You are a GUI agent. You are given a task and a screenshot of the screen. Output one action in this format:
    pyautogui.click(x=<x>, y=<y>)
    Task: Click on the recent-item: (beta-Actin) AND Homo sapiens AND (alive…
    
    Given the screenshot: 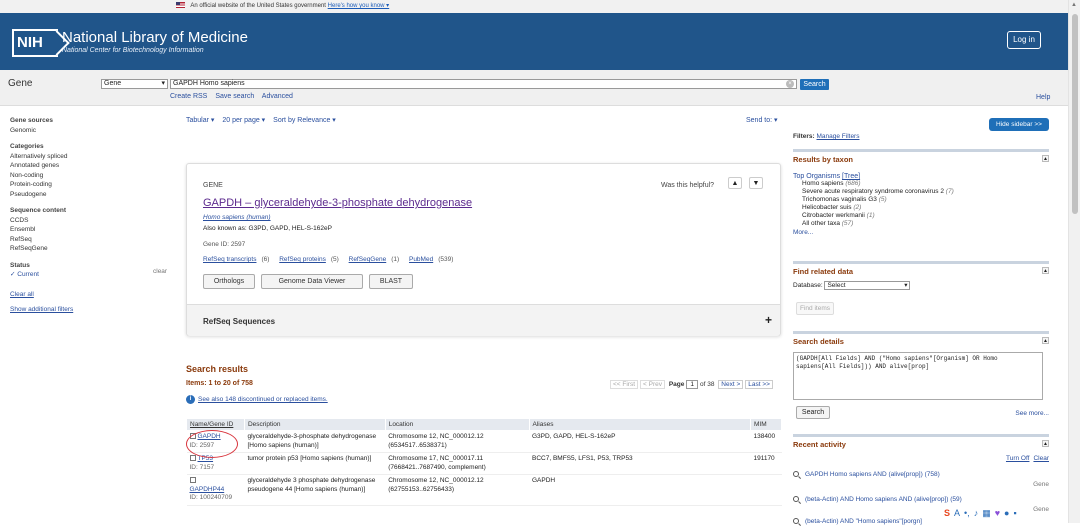 What is the action you would take?
    pyautogui.click(x=877, y=499)
    